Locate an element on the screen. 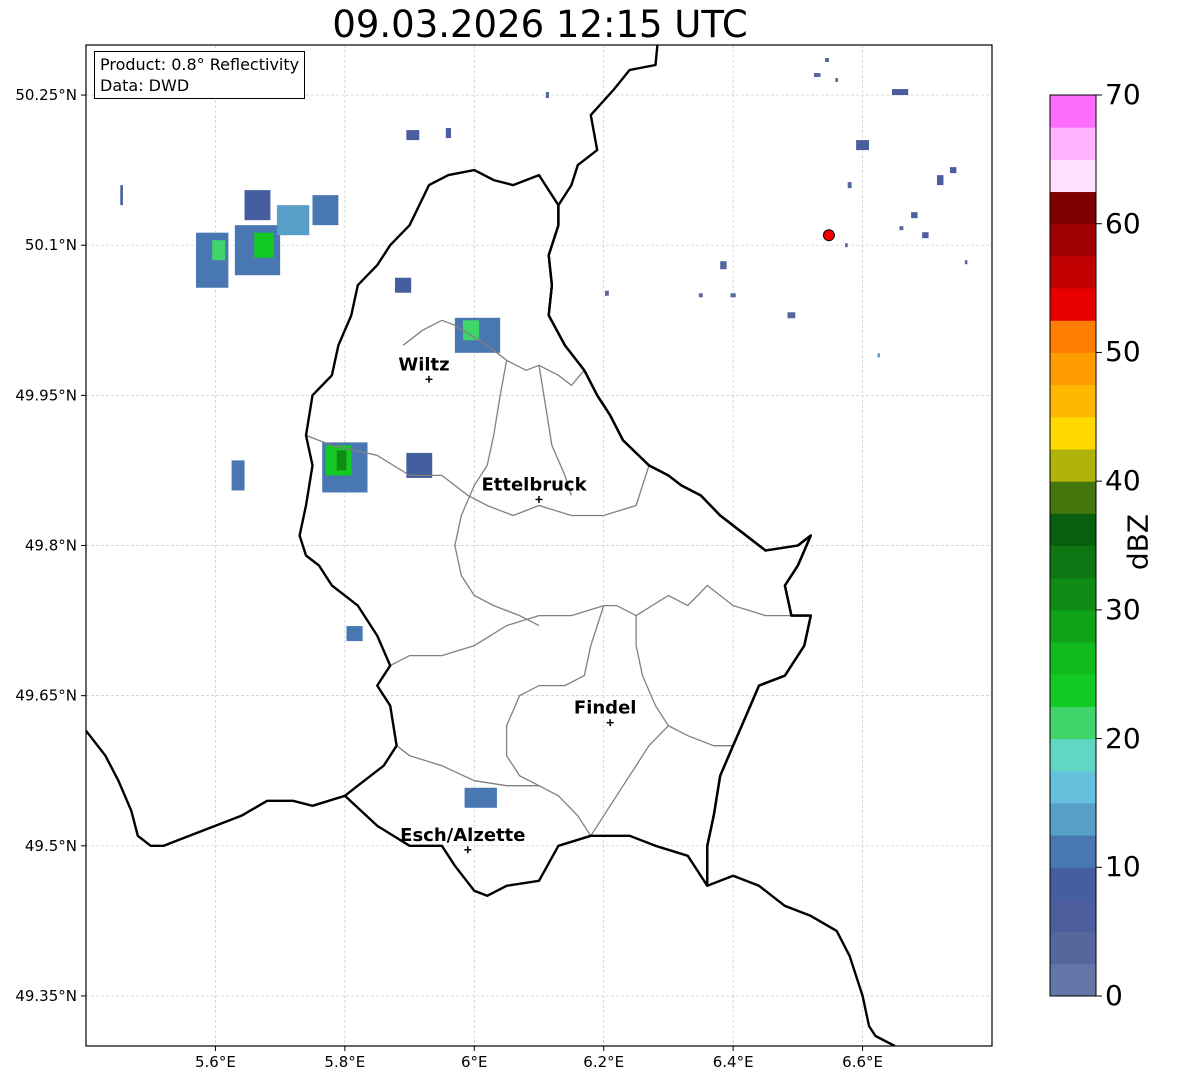 The width and height of the screenshot is (1184, 1081). y-tick-label: 49.95°N is located at coordinates (46, 395).